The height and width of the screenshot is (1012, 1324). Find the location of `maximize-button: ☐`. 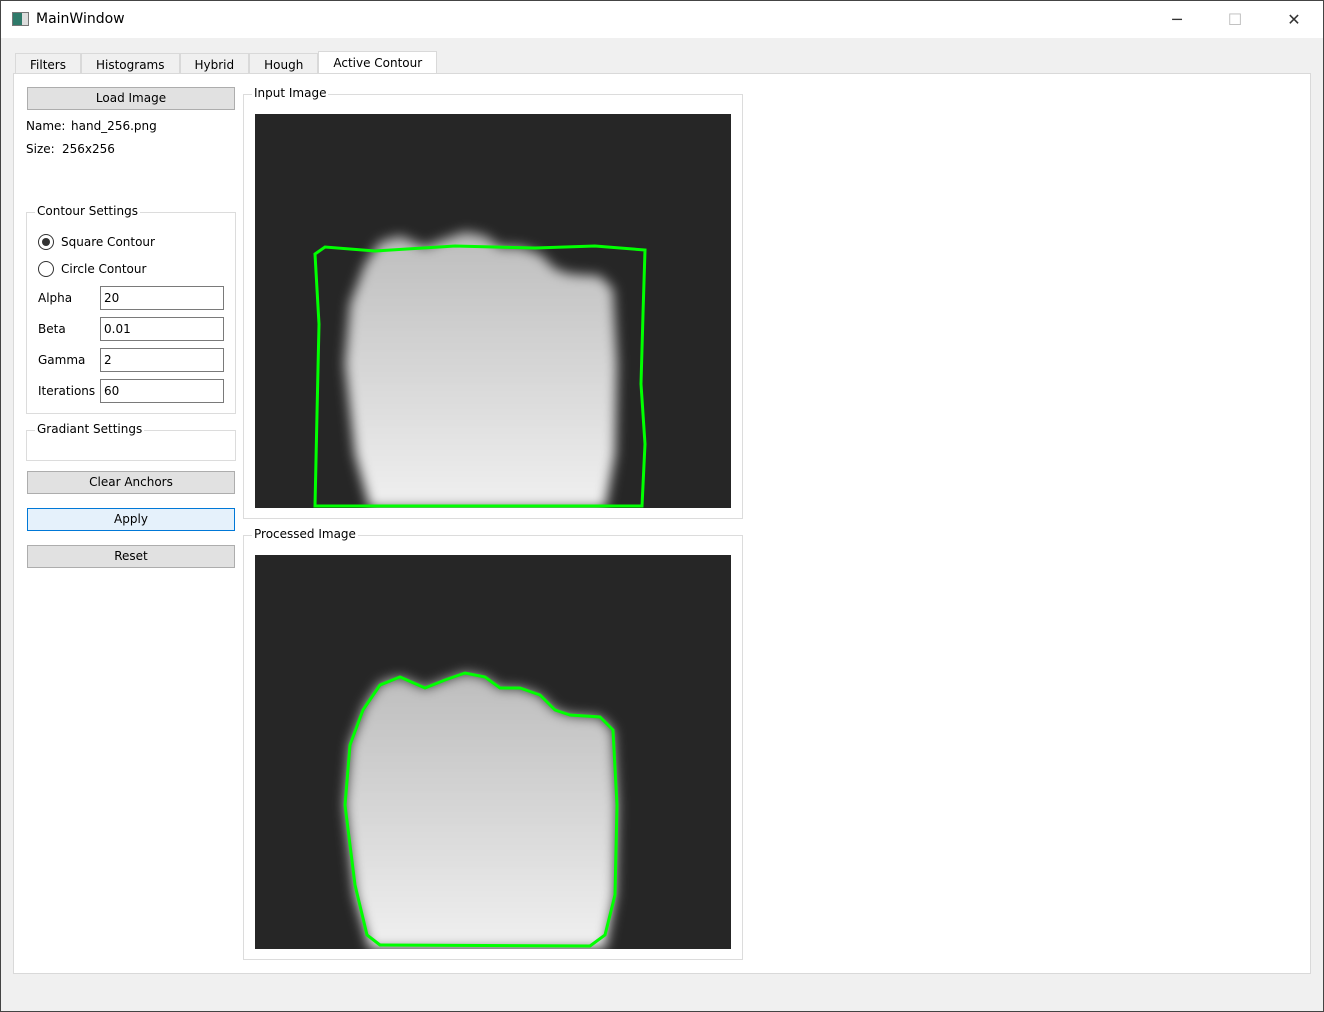

maximize-button: ☐ is located at coordinates (1235, 19).